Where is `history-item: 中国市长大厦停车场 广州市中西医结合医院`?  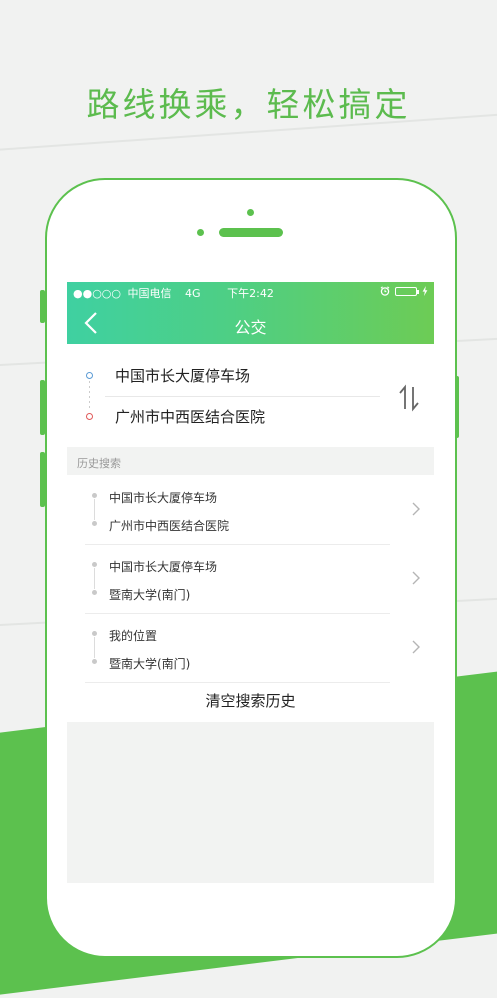
history-item: 中国市长大厦停车场 广州市中西医结合医院 is located at coordinates (250, 509).